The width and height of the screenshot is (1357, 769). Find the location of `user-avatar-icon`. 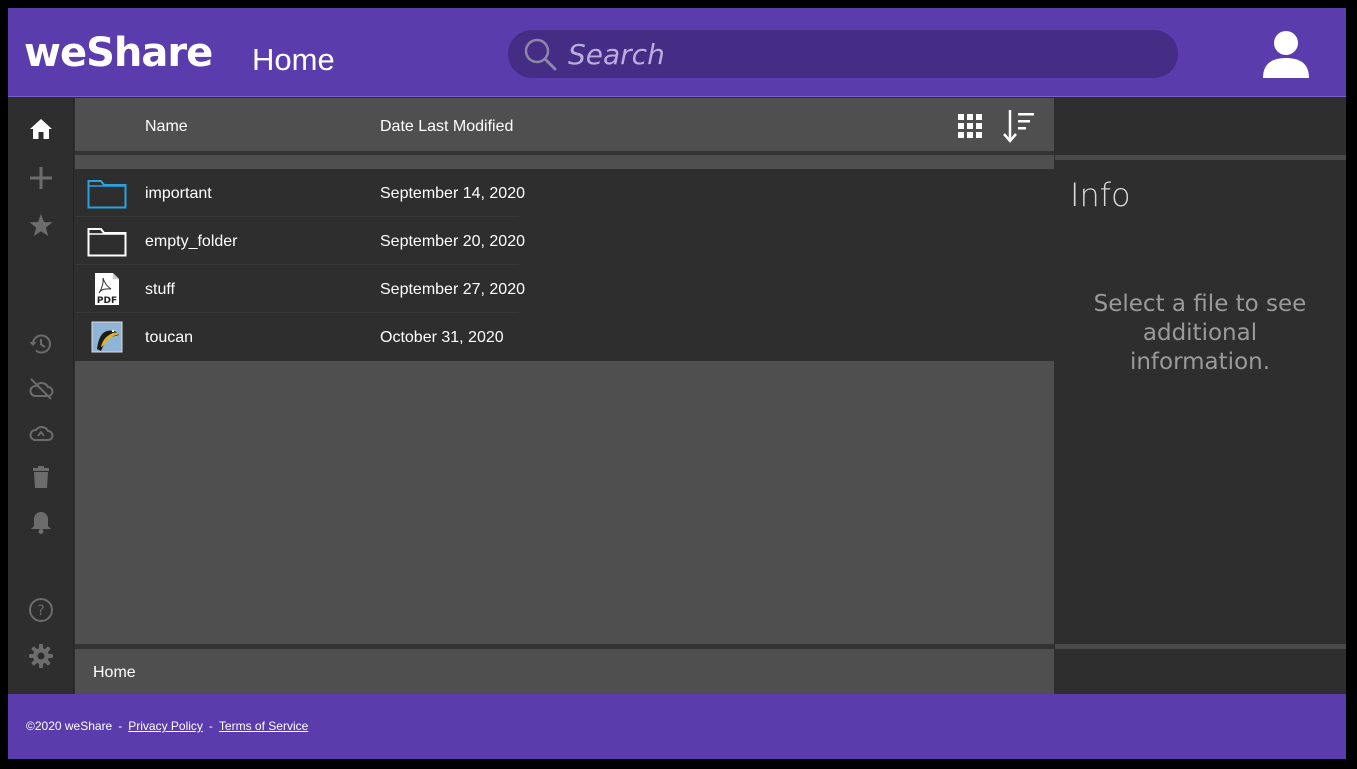

user-avatar-icon is located at coordinates (1286, 54).